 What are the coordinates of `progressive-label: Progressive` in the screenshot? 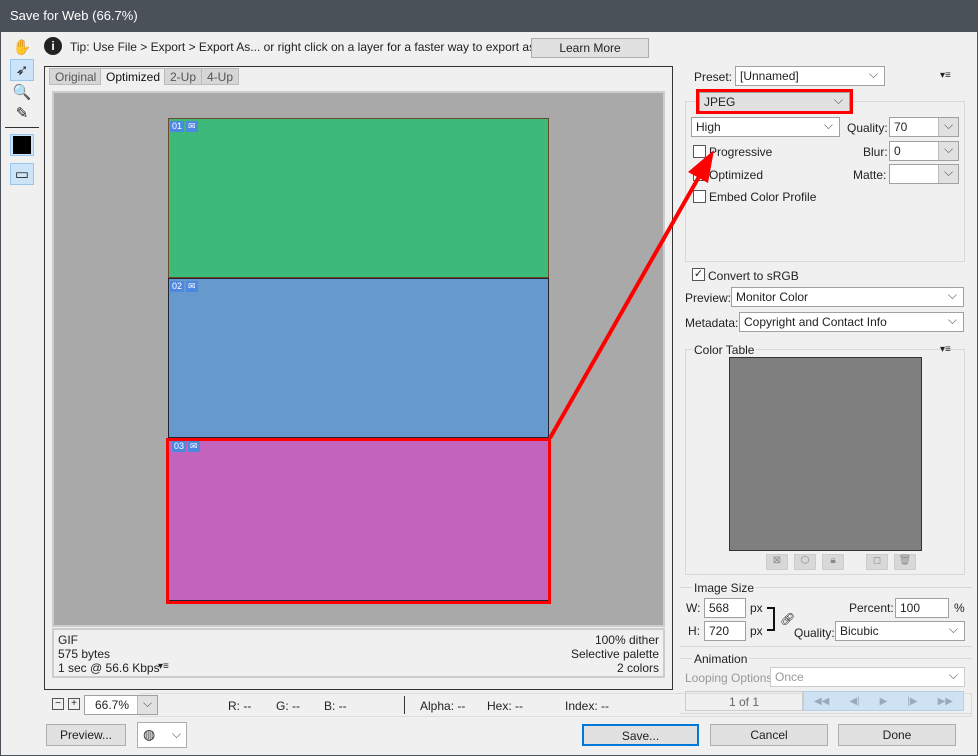 It's located at (741, 152).